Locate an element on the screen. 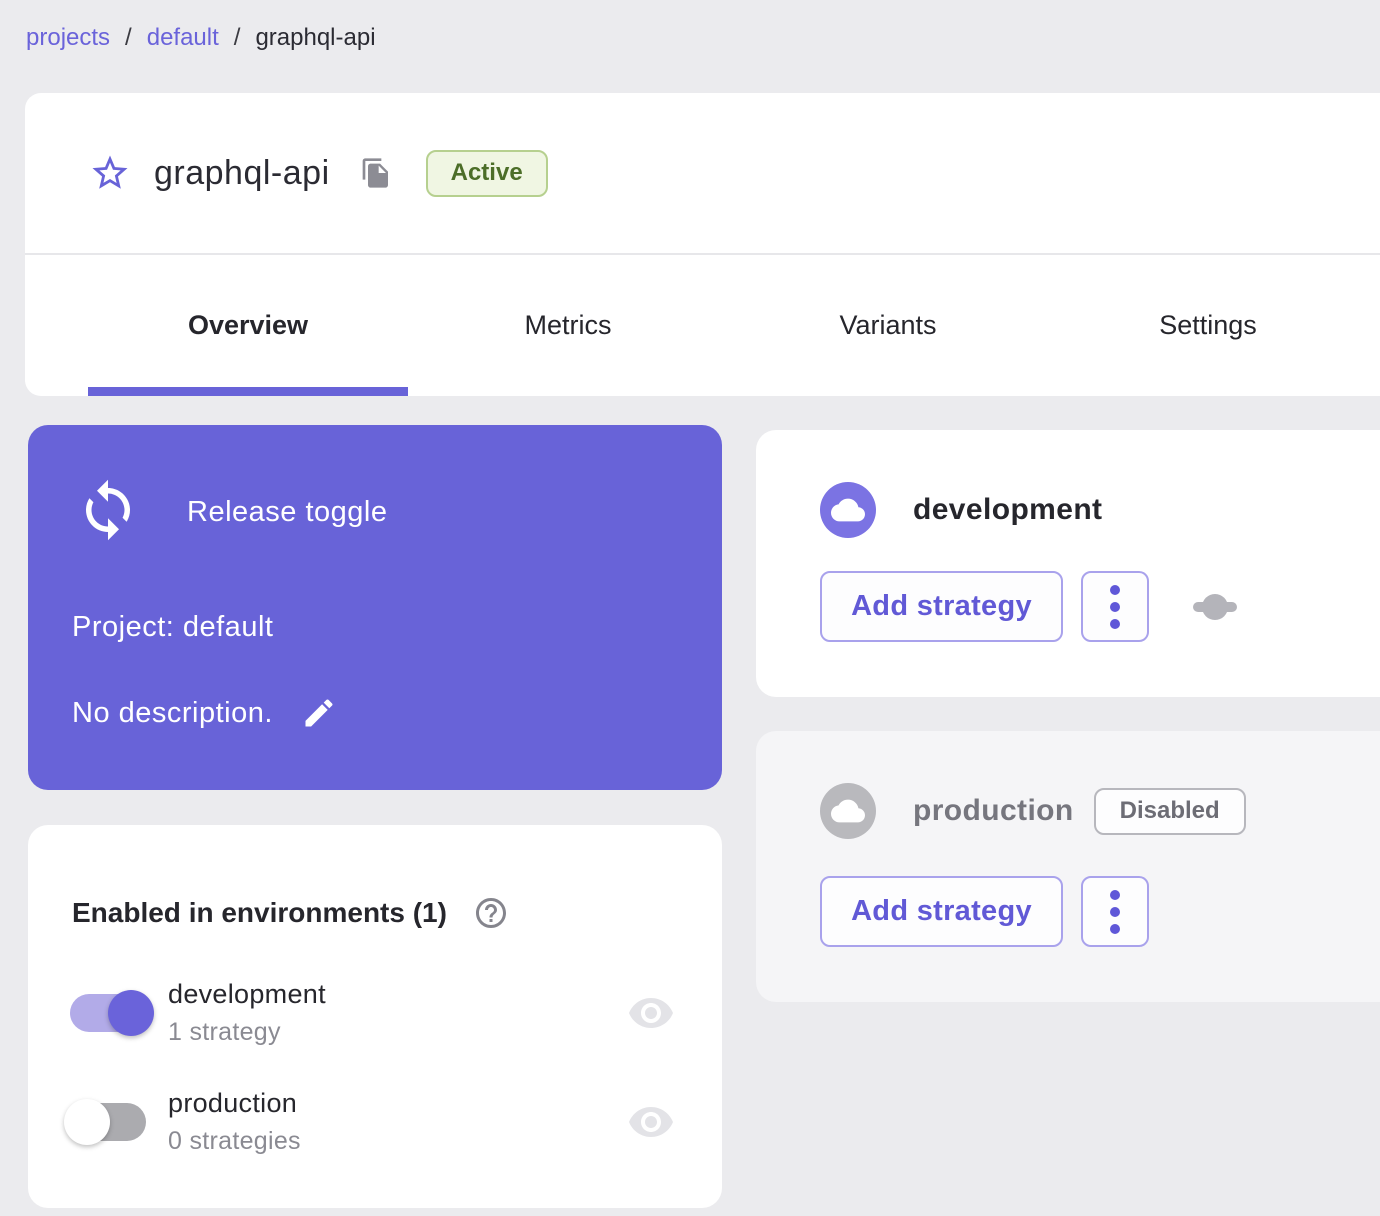 This screenshot has height=1216, width=1380. breadcrumb-link-default: default is located at coordinates (183, 38).